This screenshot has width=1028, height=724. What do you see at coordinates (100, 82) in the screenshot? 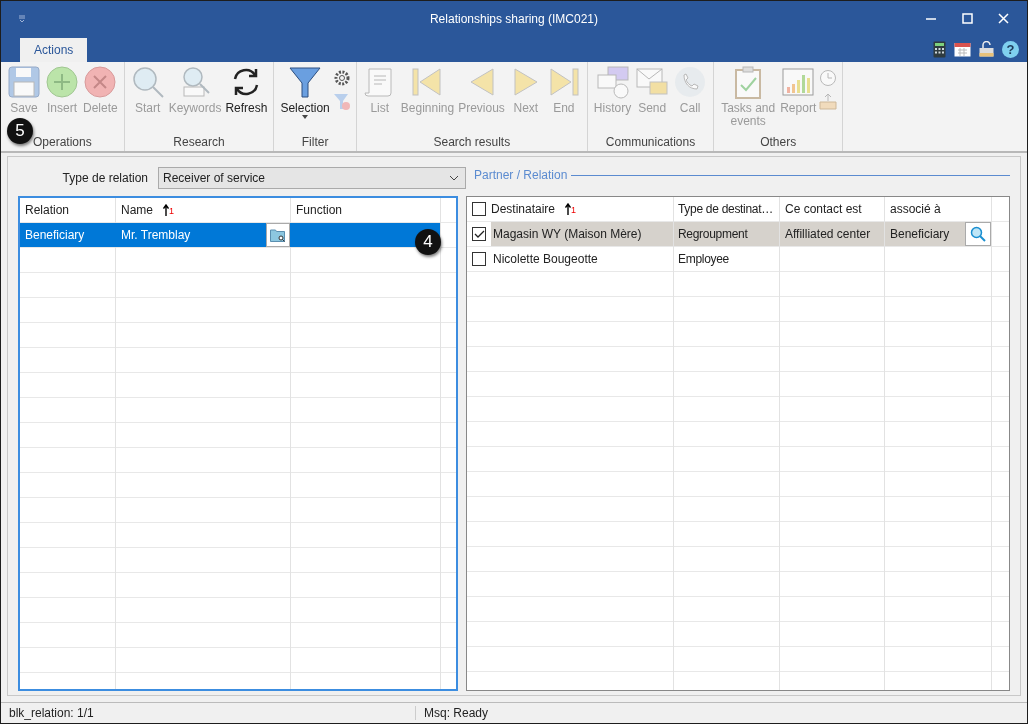
I see `x-circle-icon` at bounding box center [100, 82].